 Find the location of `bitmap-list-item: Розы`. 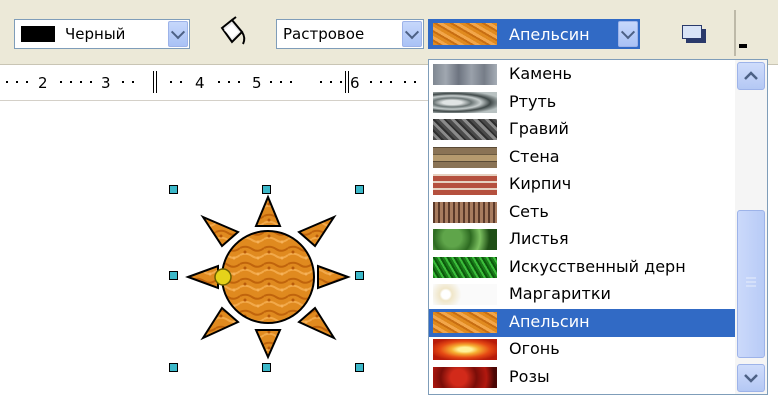

bitmap-list-item: Розы is located at coordinates (582, 378).